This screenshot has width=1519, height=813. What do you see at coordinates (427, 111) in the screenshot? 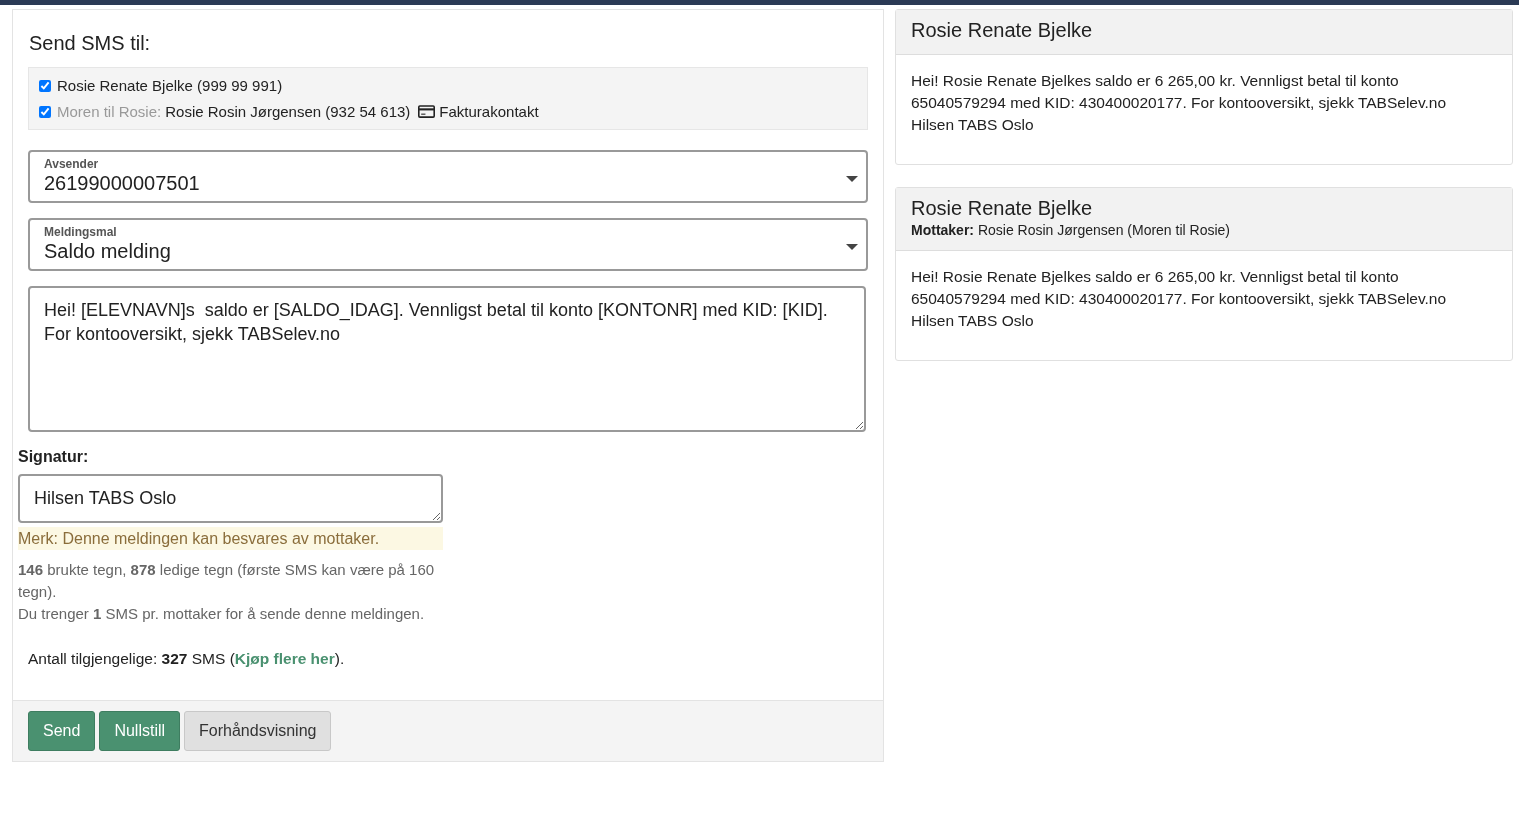
I see `credit-card-icon` at bounding box center [427, 111].